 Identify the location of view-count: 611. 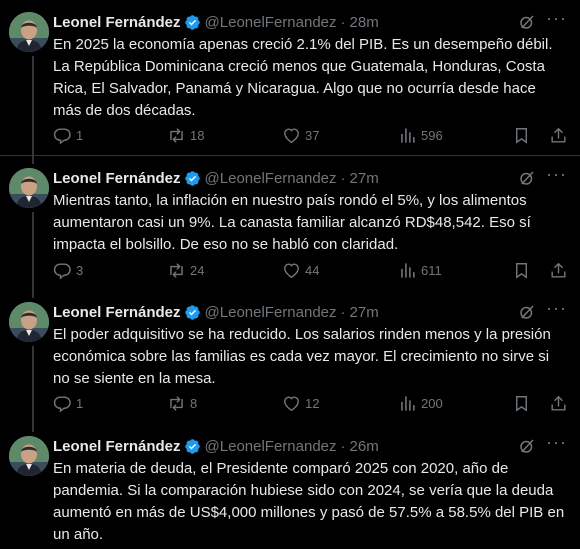
(431, 270).